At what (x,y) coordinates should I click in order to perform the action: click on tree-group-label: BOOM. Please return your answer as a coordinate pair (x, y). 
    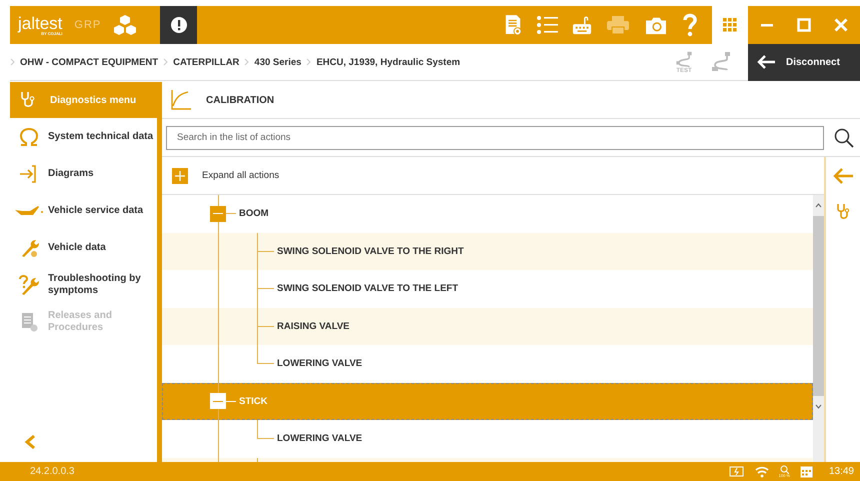
    Looking at the image, I should click on (254, 214).